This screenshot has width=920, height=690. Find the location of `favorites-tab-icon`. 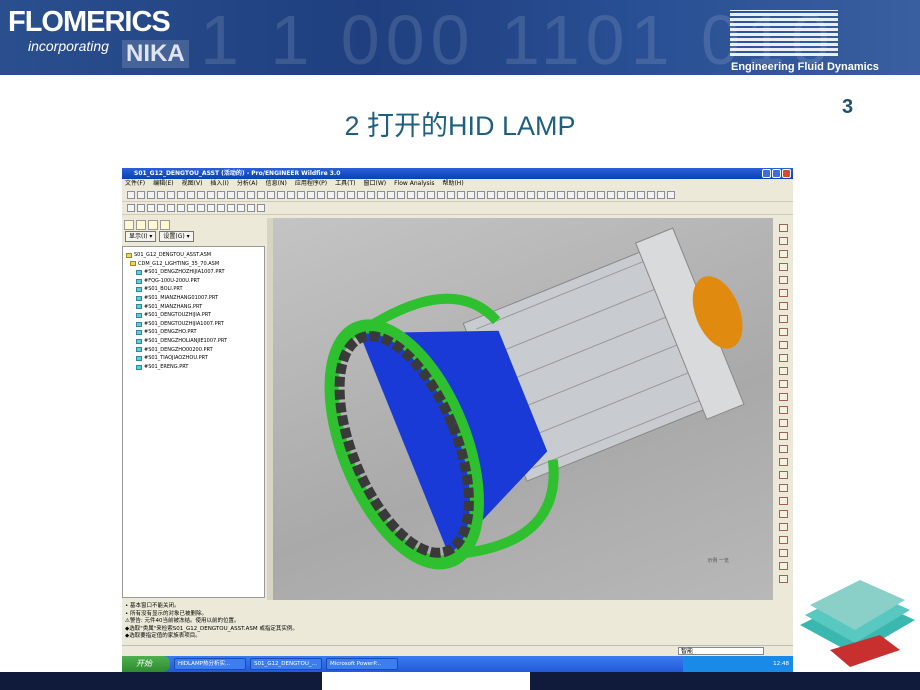

favorites-tab-icon is located at coordinates (153, 225).